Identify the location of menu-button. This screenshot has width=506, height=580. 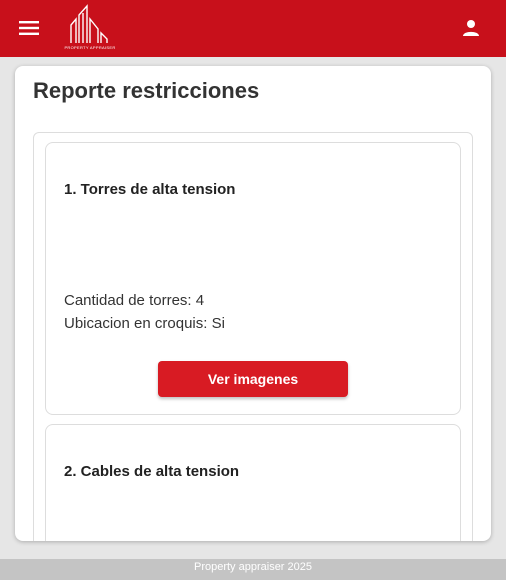
(29, 28).